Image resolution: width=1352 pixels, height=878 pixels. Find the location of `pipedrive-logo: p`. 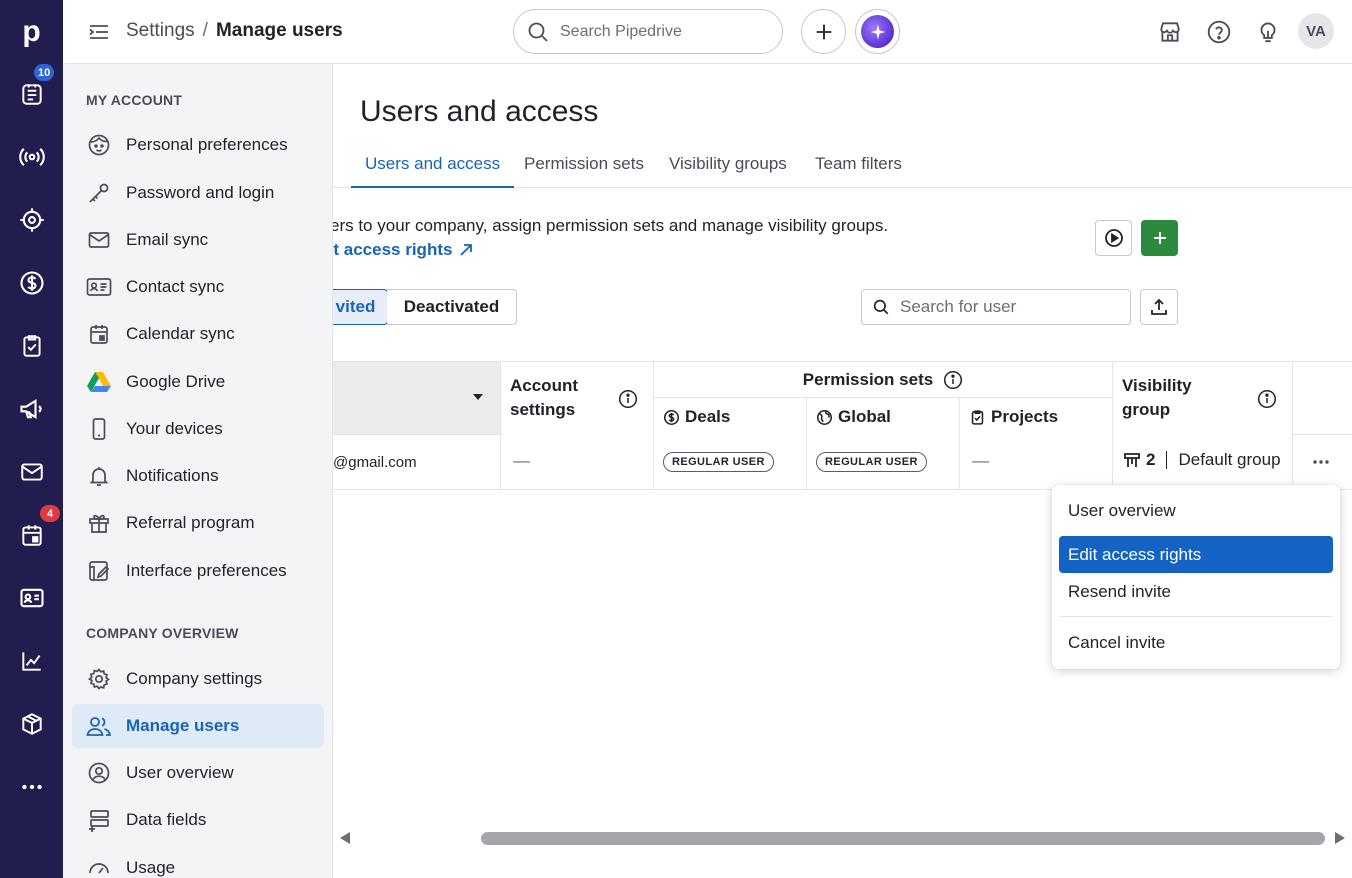

pipedrive-logo: p is located at coordinates (31, 31).